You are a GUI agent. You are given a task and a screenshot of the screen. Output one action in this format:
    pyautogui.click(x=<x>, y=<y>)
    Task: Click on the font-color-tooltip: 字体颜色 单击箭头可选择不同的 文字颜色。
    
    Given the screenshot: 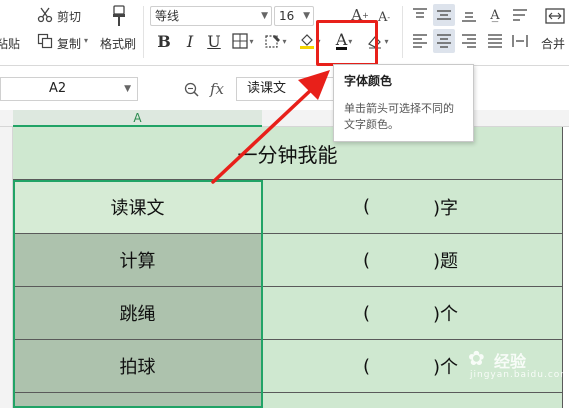 What is the action you would take?
    pyautogui.click(x=403, y=103)
    